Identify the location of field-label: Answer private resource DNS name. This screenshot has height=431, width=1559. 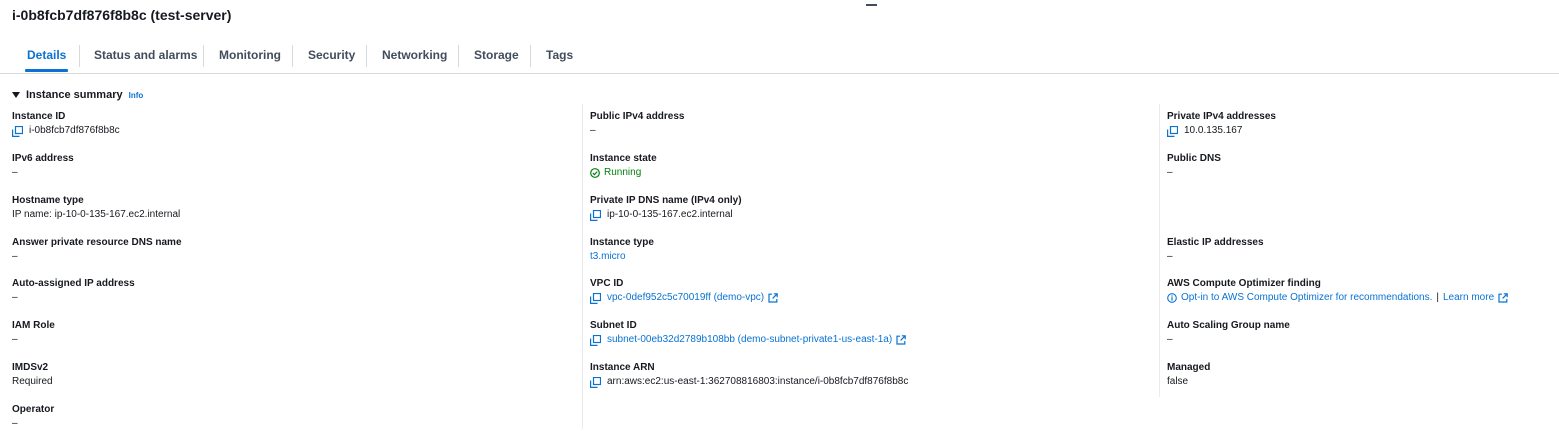
(97, 242).